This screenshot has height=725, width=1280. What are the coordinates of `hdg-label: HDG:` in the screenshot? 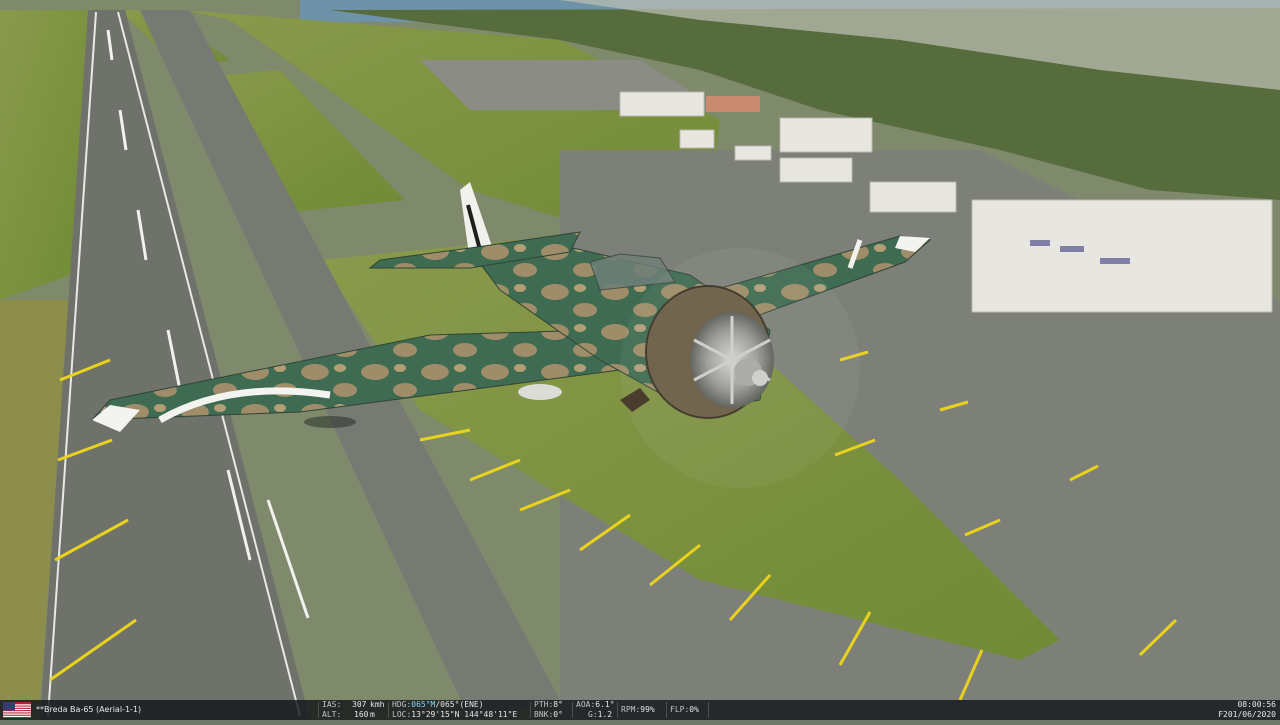 It's located at (402, 704).